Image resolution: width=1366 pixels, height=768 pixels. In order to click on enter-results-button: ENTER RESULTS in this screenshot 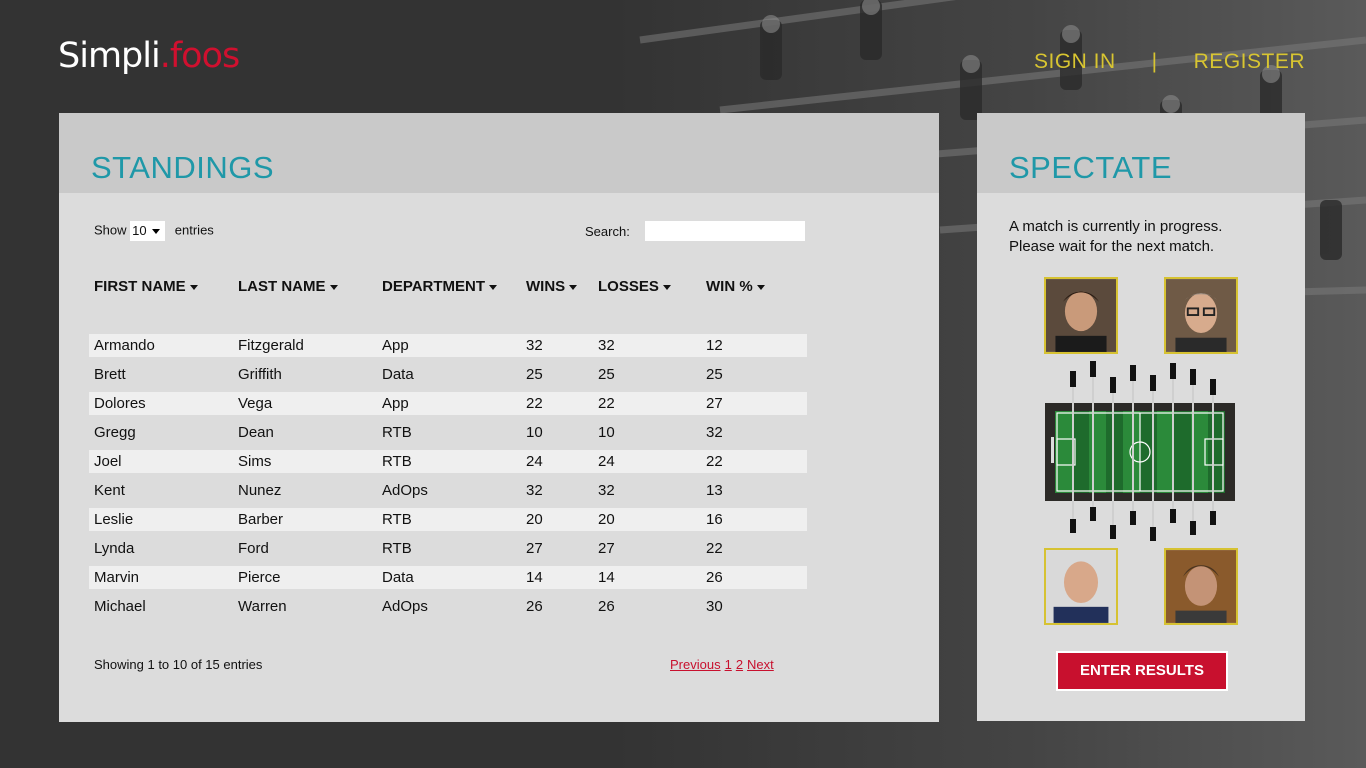, I will do `click(1142, 671)`.